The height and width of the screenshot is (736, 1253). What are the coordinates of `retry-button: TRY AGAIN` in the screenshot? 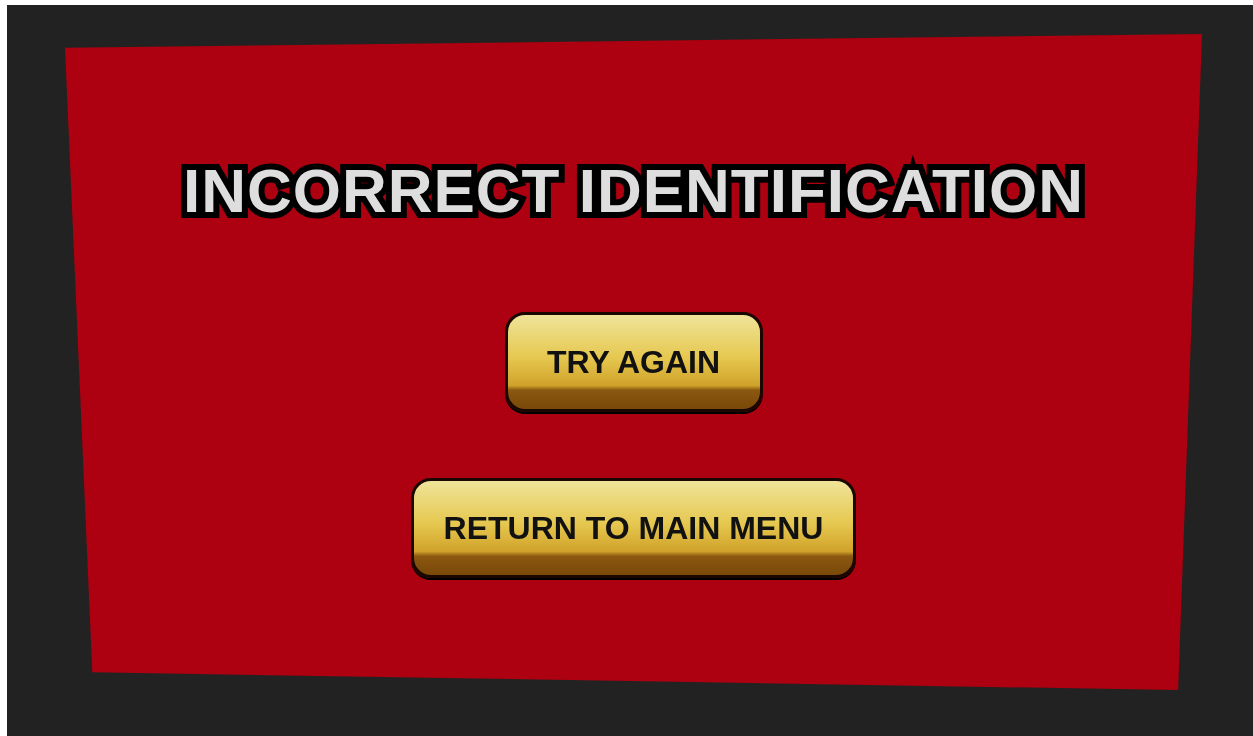 It's located at (633, 362).